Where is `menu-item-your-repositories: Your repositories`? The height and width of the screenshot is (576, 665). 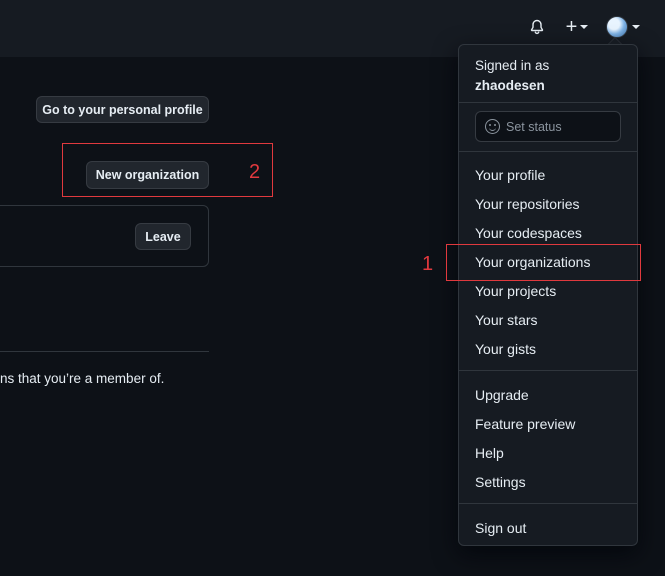
menu-item-your-repositories: Your repositories is located at coordinates (527, 204).